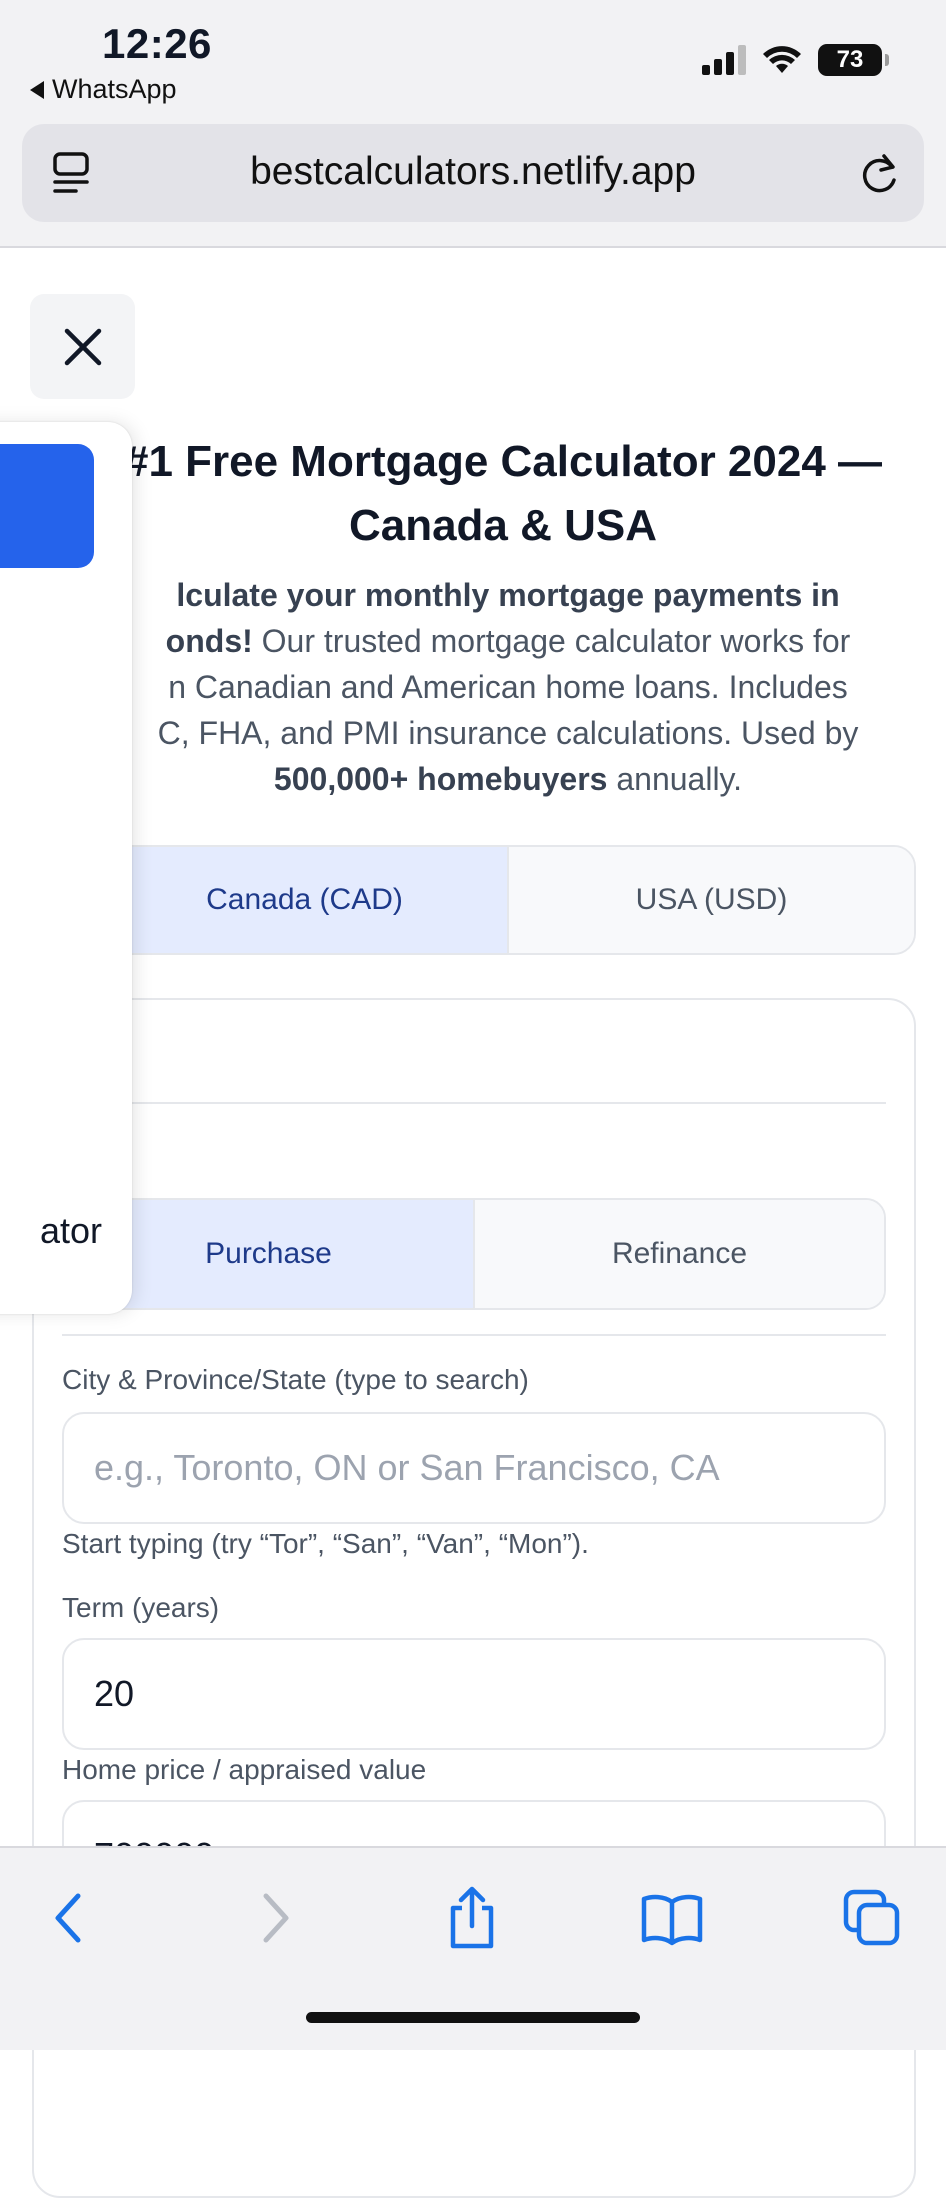 This screenshot has height=2198, width=946. What do you see at coordinates (47, 506) in the screenshot?
I see `drawer-primary-button` at bounding box center [47, 506].